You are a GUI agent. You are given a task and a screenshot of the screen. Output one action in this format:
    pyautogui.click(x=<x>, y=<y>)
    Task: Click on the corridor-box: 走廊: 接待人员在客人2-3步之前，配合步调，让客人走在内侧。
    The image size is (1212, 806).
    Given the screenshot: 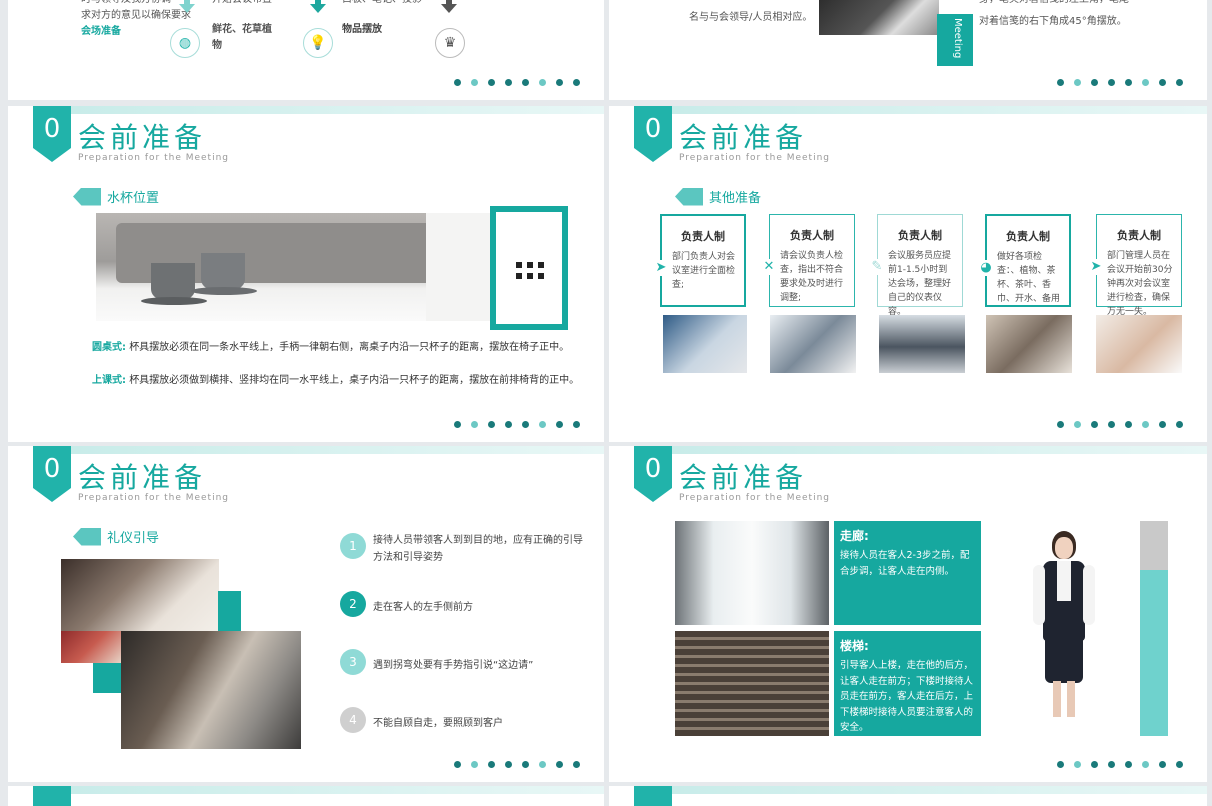 What is the action you would take?
    pyautogui.click(x=907, y=573)
    